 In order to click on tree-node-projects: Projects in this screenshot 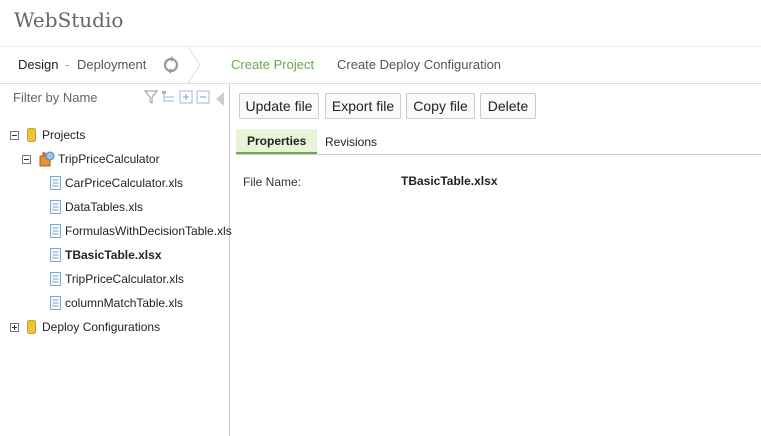, I will do `click(47, 135)`.